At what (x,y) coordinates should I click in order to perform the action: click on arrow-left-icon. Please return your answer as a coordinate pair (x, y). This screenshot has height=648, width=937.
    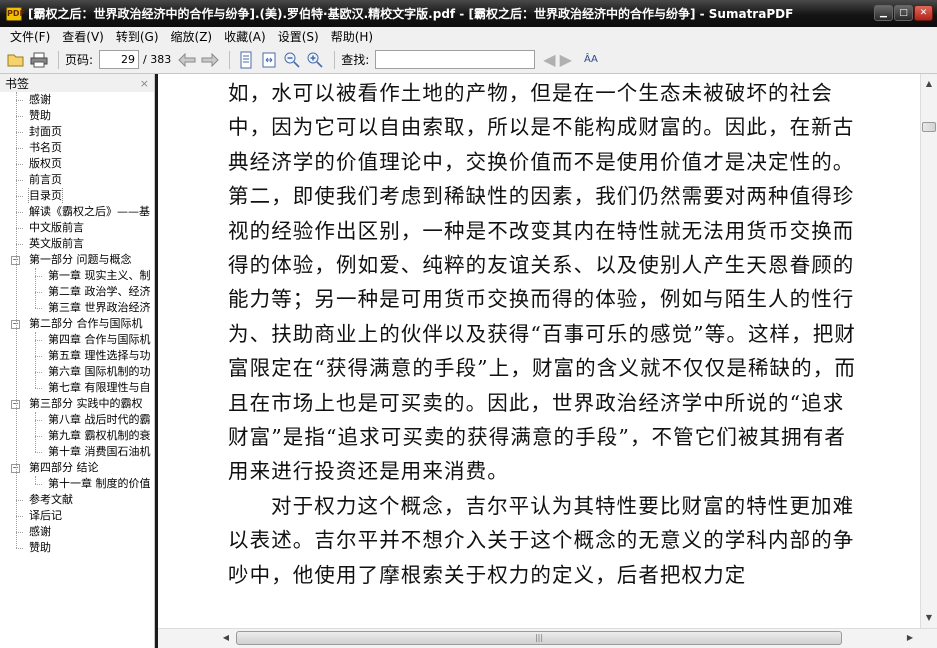
    Looking at the image, I should click on (187, 59).